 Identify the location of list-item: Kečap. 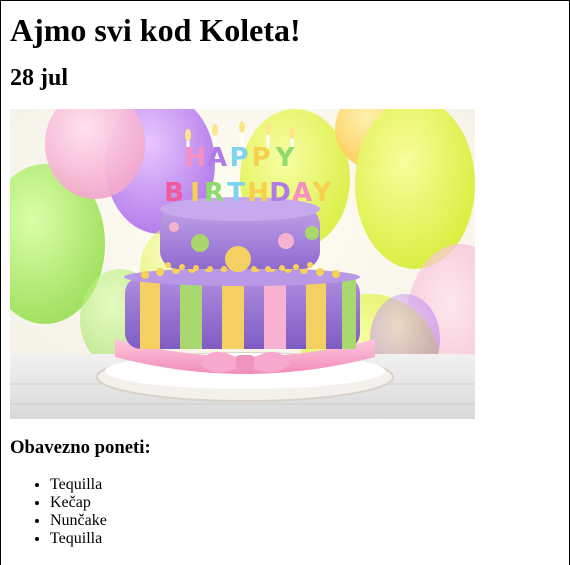
(305, 503).